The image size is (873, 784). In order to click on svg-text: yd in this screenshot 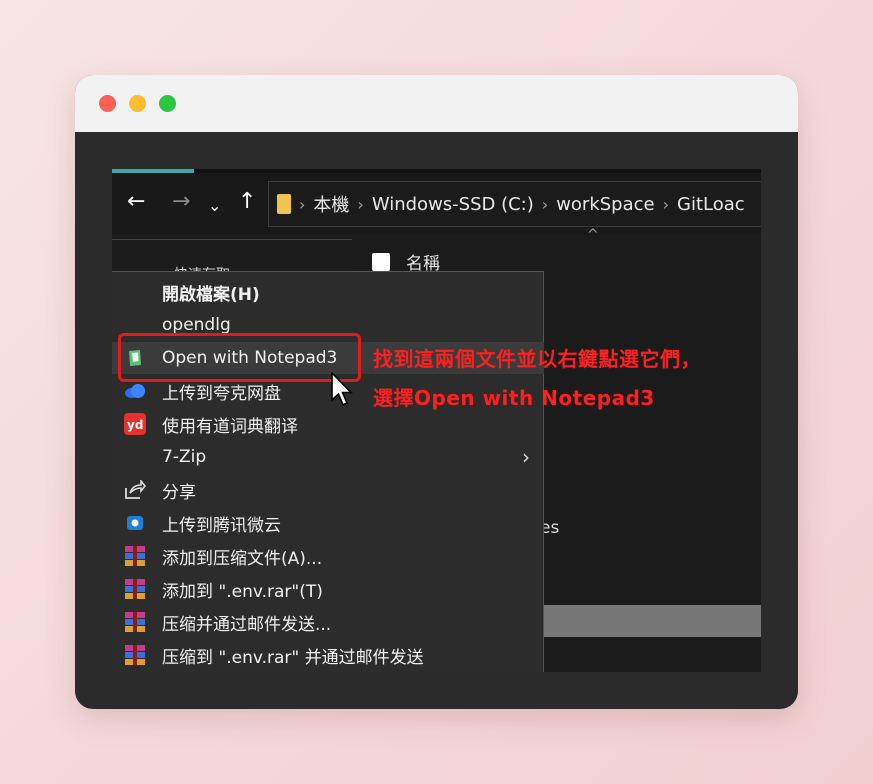, I will do `click(135, 425)`.